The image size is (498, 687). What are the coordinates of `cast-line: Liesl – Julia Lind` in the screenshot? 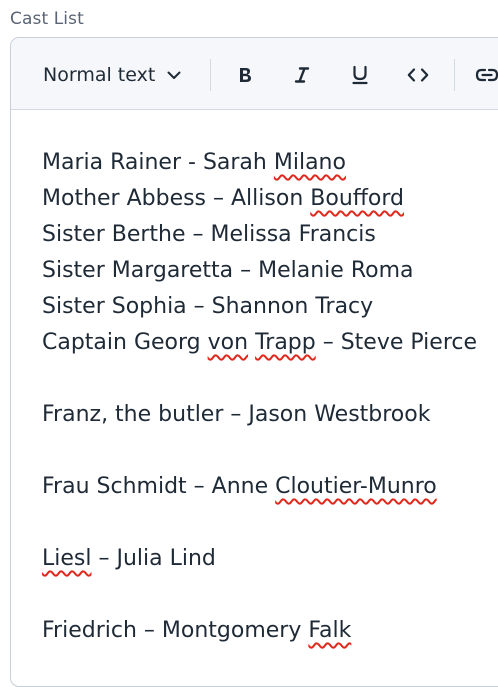 It's located at (270, 559).